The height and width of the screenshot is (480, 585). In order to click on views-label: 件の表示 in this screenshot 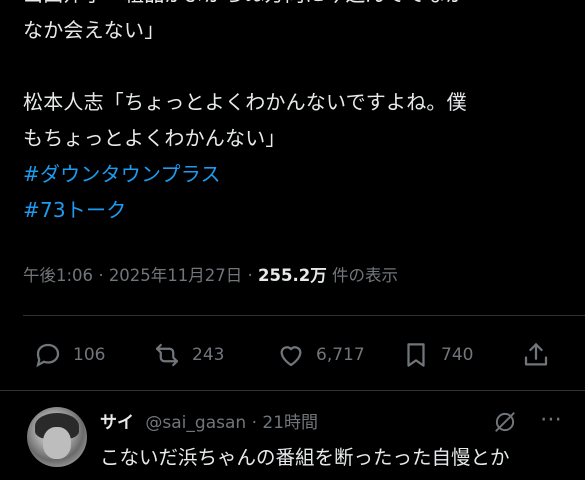, I will do `click(365, 275)`.